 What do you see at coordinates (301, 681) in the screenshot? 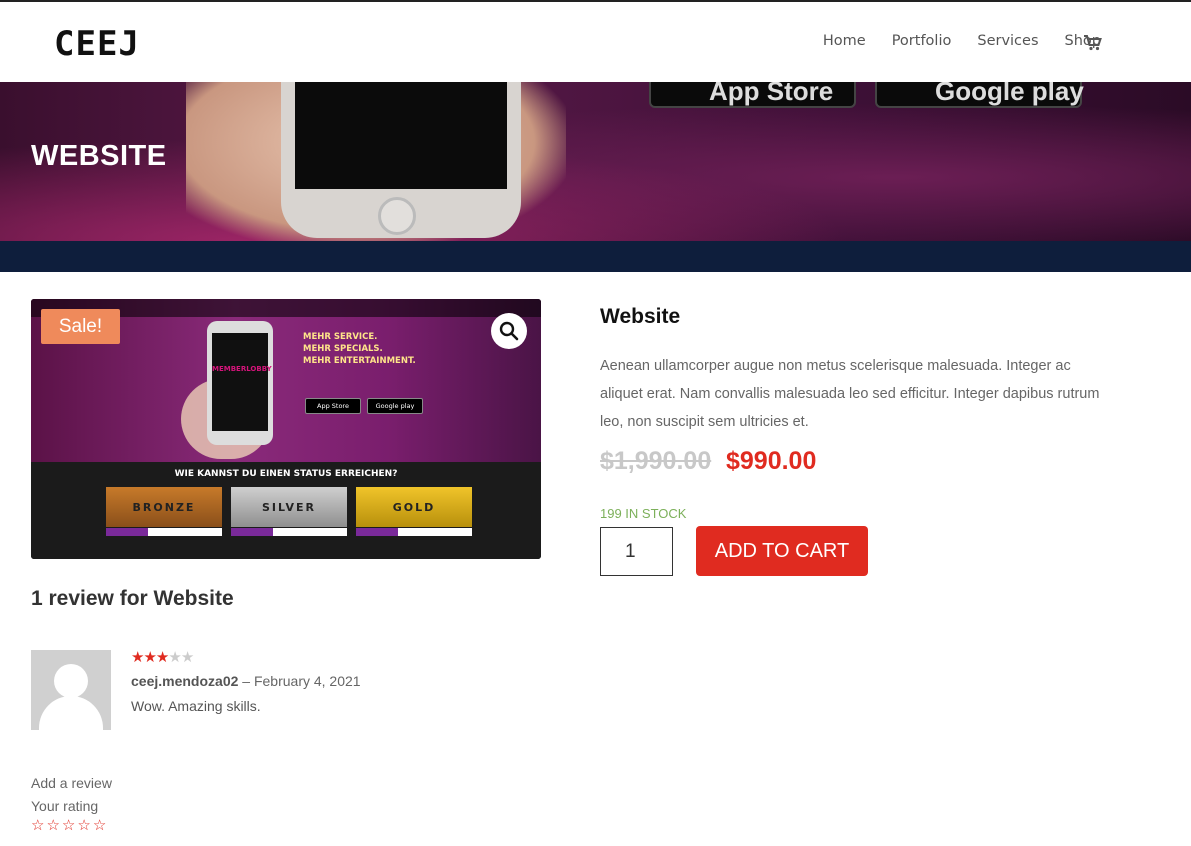
I see `review-date: – February 4, 2021` at bounding box center [301, 681].